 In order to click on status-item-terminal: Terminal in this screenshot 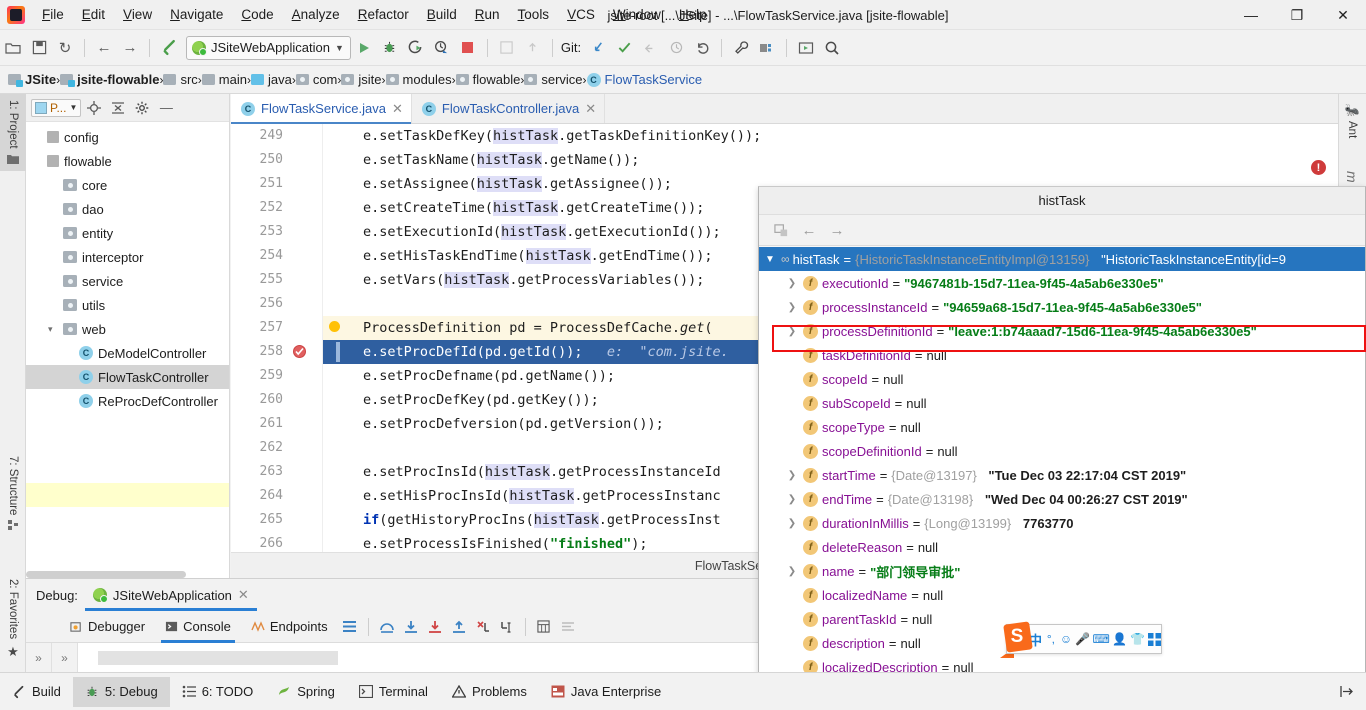, I will do `click(393, 692)`.